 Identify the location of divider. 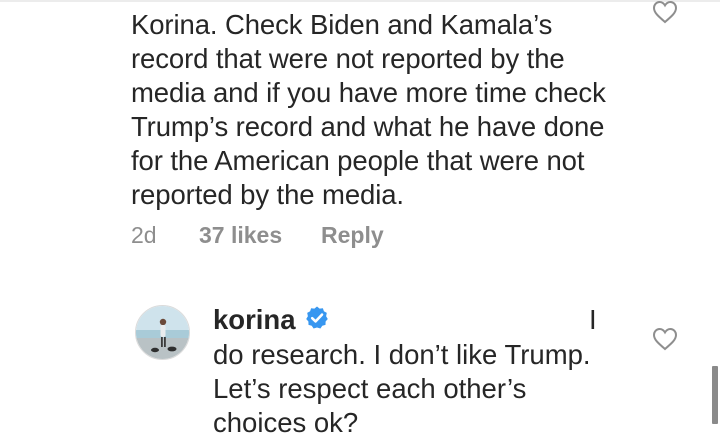
(360, 1).